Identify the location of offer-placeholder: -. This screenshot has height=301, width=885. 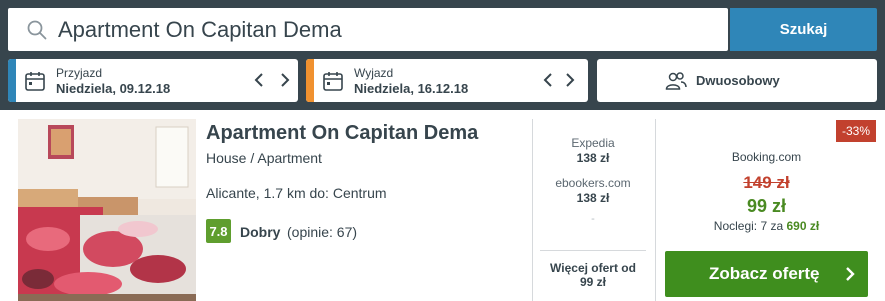
(593, 219).